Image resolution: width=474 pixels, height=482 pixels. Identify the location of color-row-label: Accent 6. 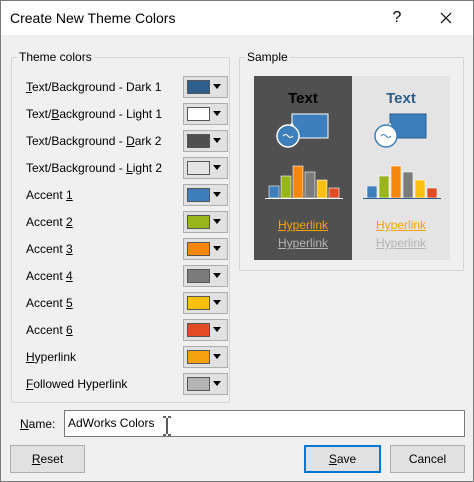
(49, 330).